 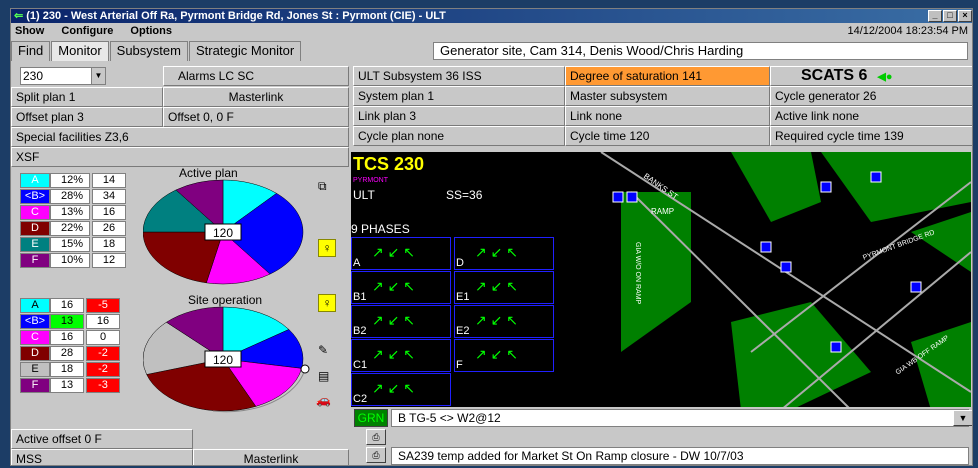 I want to click on scats-version: SCATS 6 ◀●, so click(x=871, y=76).